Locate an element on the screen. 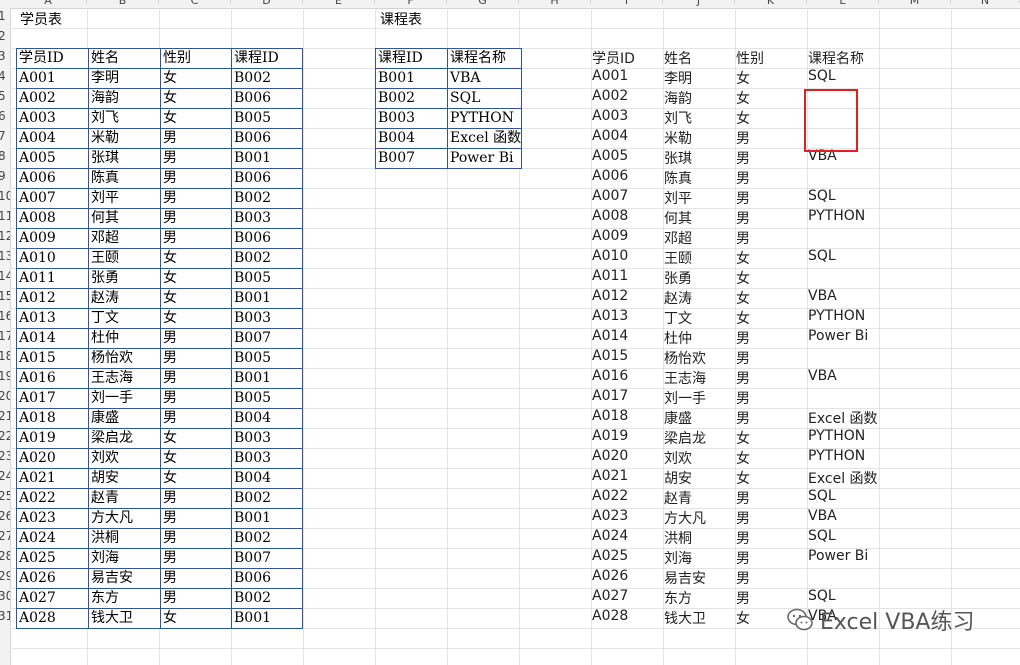 This screenshot has width=1020, height=665. table-cell: A025 is located at coordinates (52, 558).